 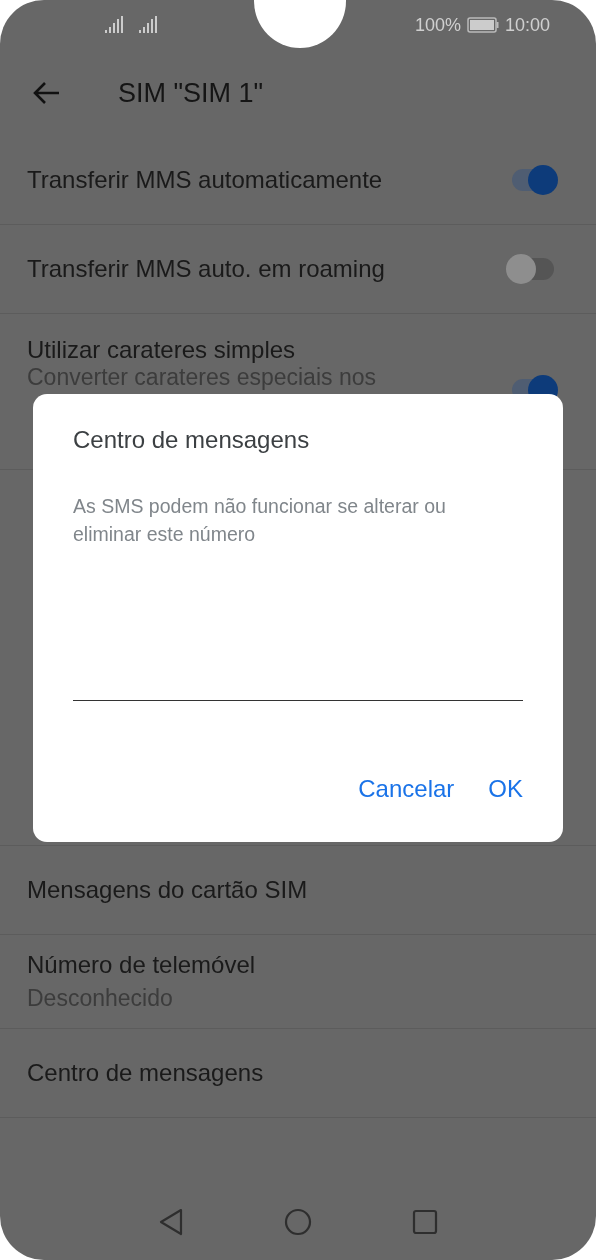 I want to click on setting-title: Utilizar carateres simples, so click(x=162, y=350).